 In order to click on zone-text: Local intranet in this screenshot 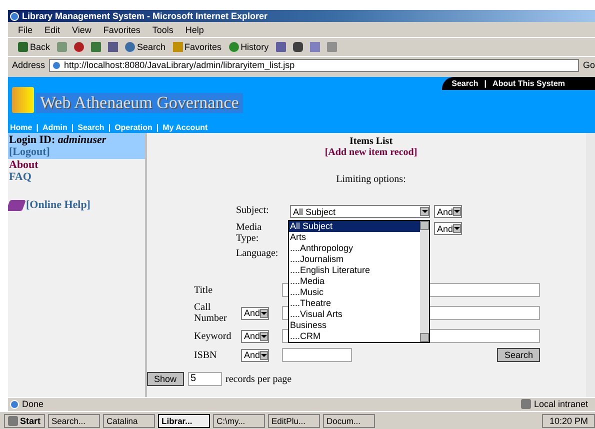, I will do `click(561, 404)`.